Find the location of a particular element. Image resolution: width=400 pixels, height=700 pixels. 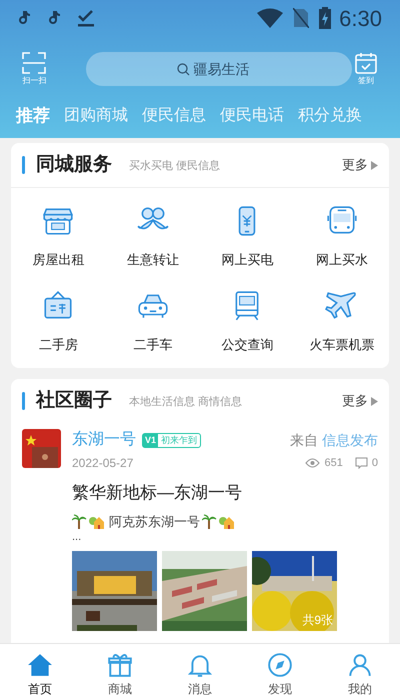

service-item: 房屋出租 is located at coordinates (58, 237).